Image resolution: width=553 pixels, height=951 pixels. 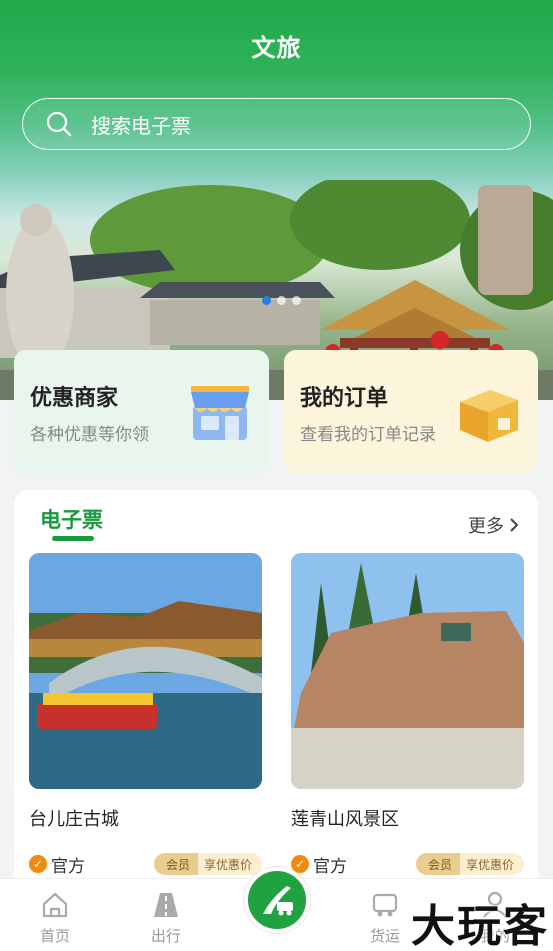 What do you see at coordinates (220, 413) in the screenshot?
I see `store-icon` at bounding box center [220, 413].